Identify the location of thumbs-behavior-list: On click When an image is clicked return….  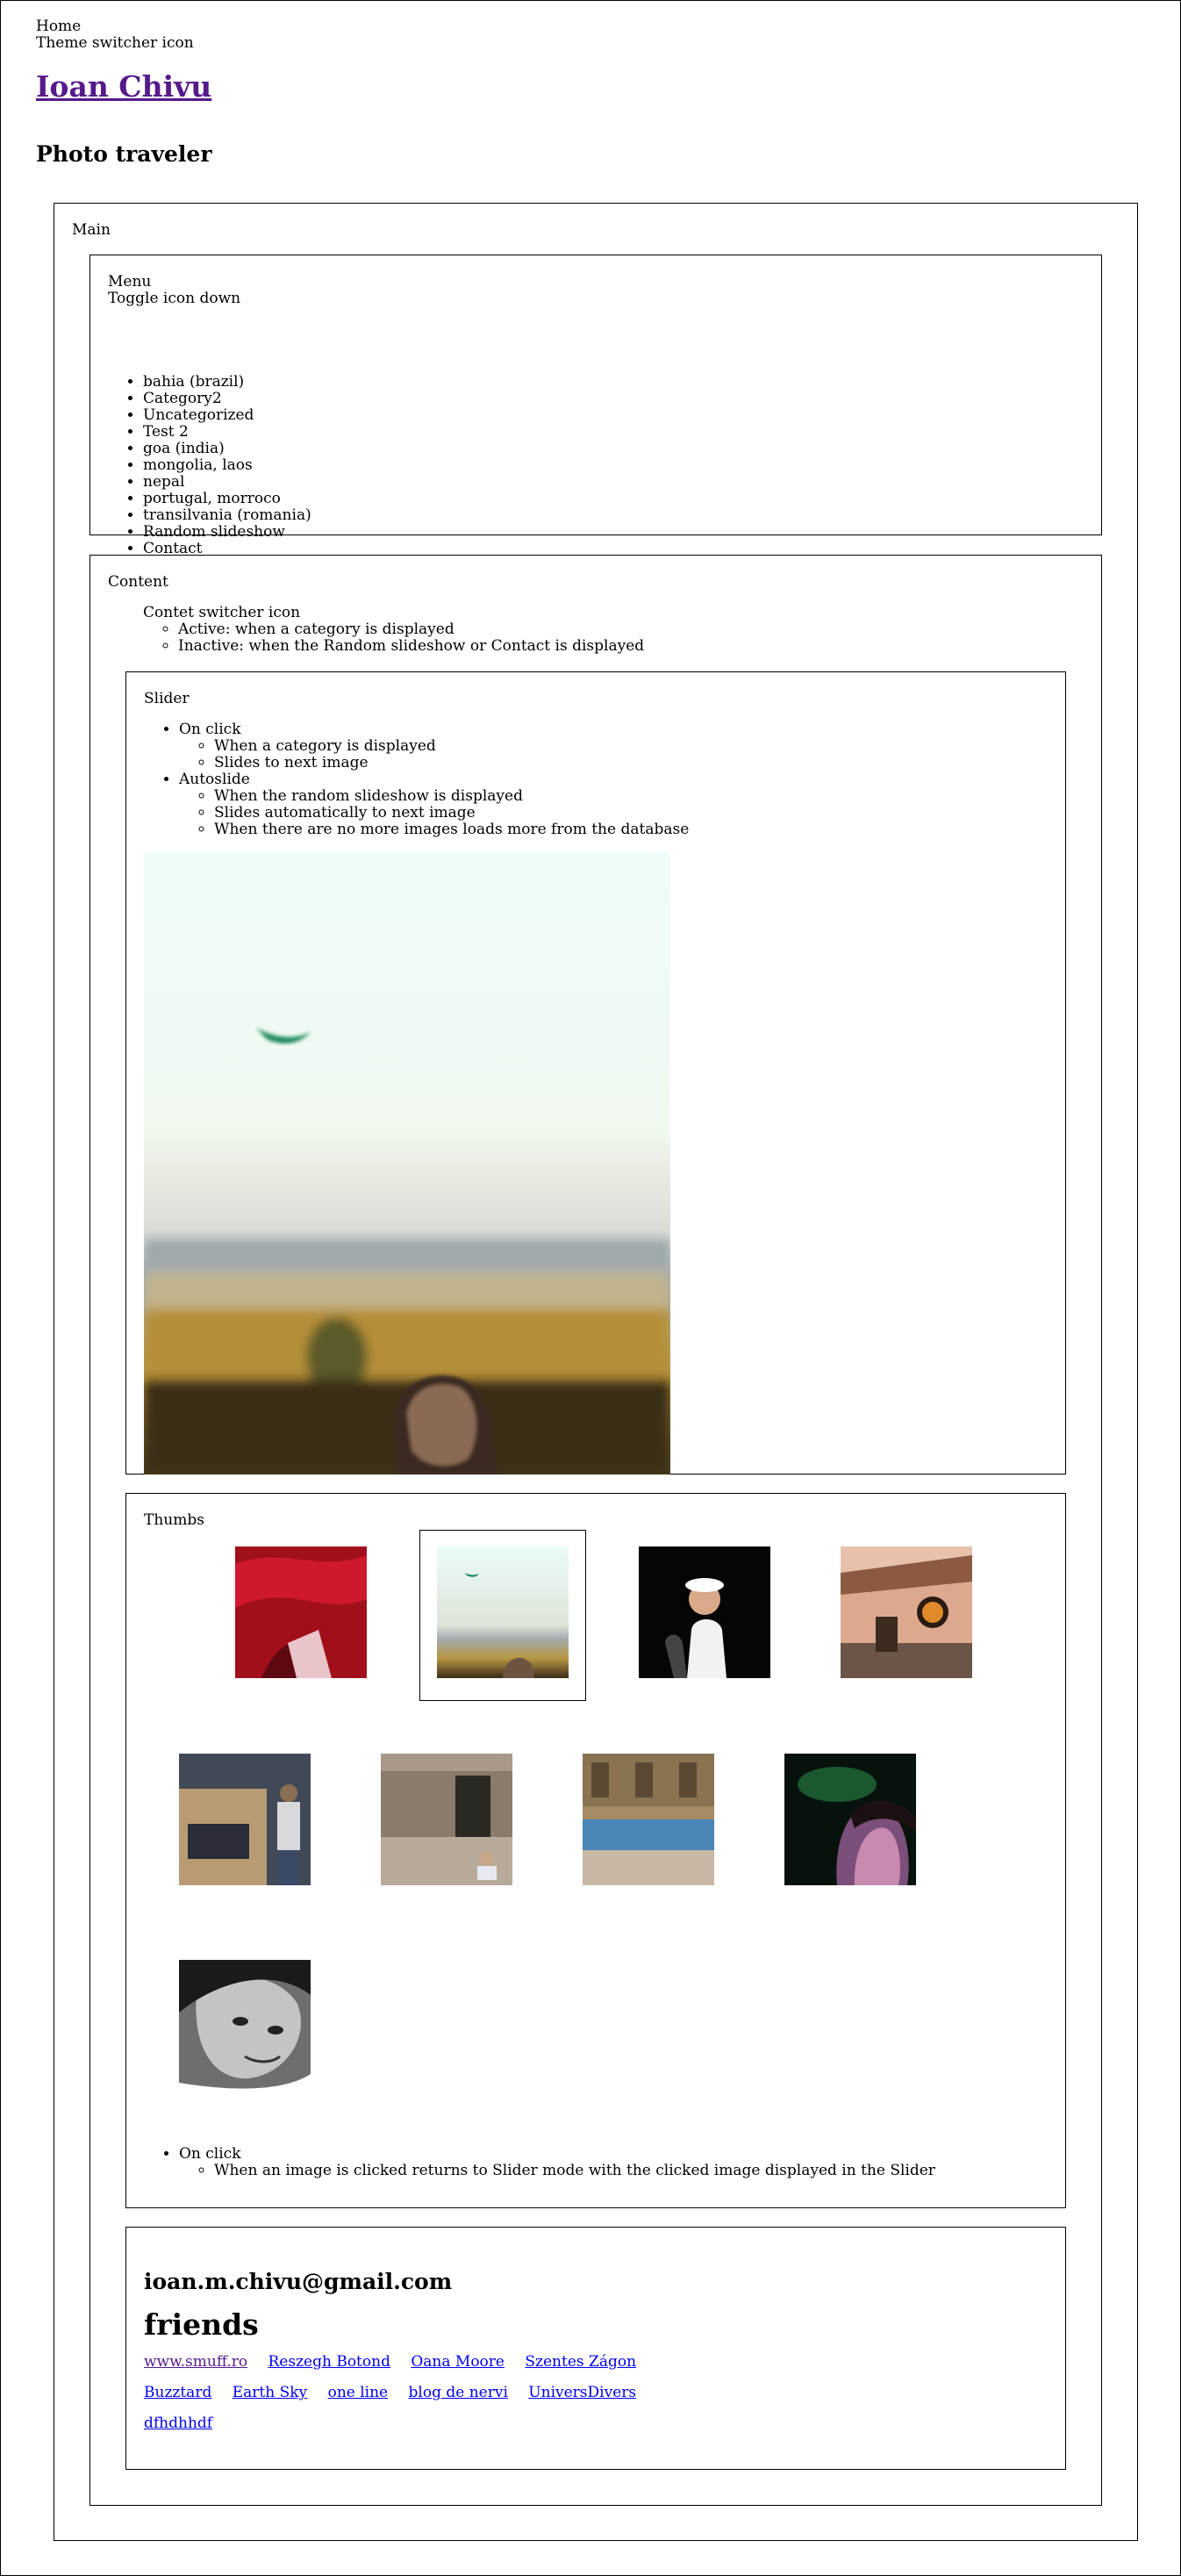
(539, 2162).